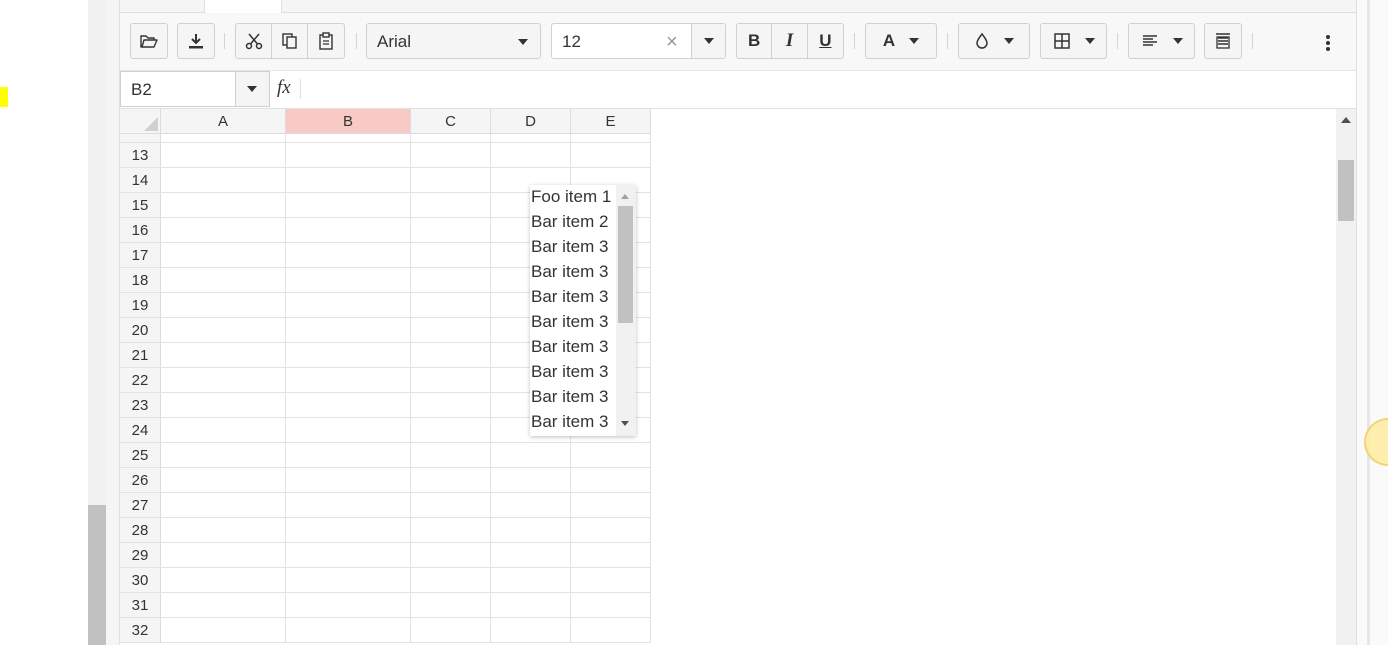 This screenshot has height=645, width=1388. What do you see at coordinates (140, 280) in the screenshot?
I see `row-header: 18` at bounding box center [140, 280].